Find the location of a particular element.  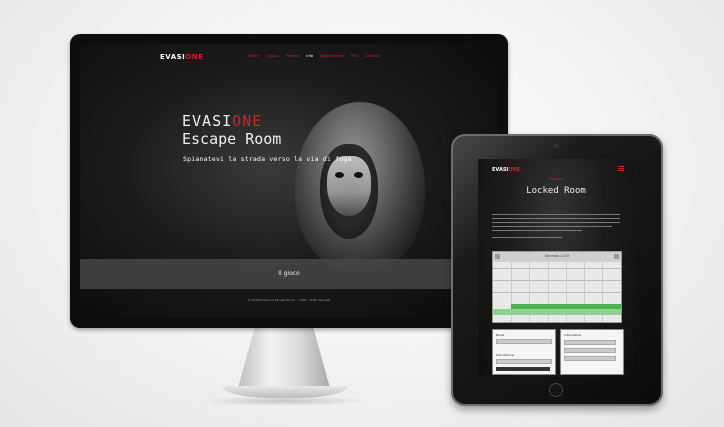

ipad-camera is located at coordinates (556, 146).